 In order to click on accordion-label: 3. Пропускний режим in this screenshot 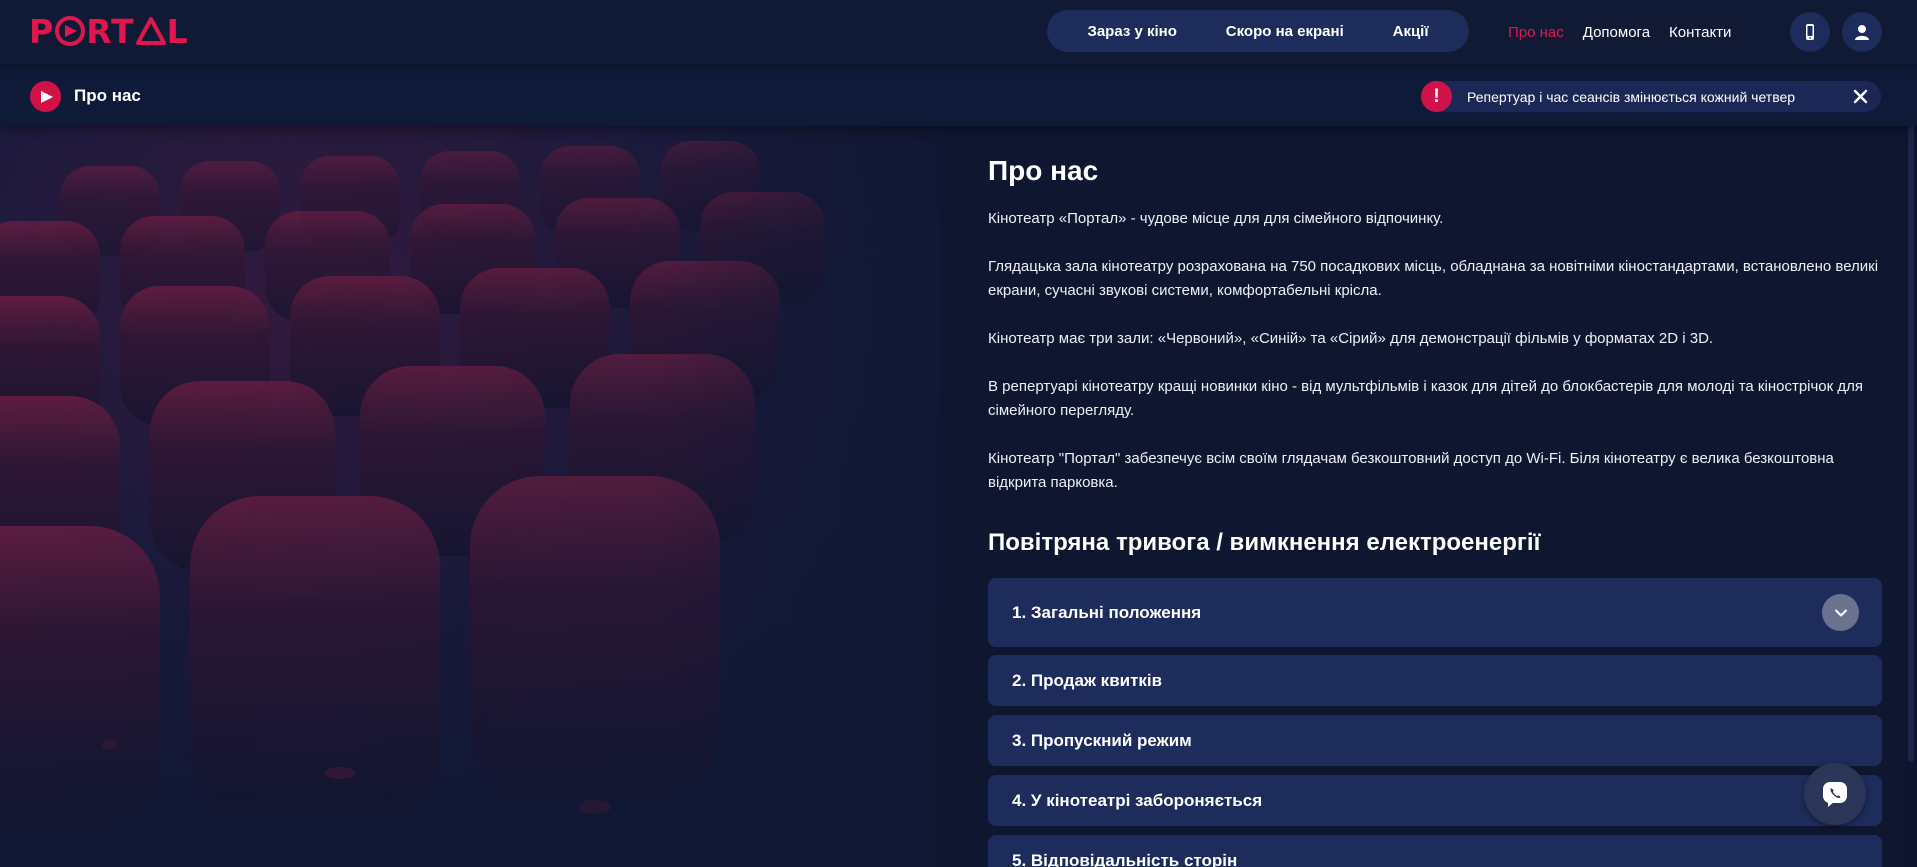, I will do `click(1102, 740)`.